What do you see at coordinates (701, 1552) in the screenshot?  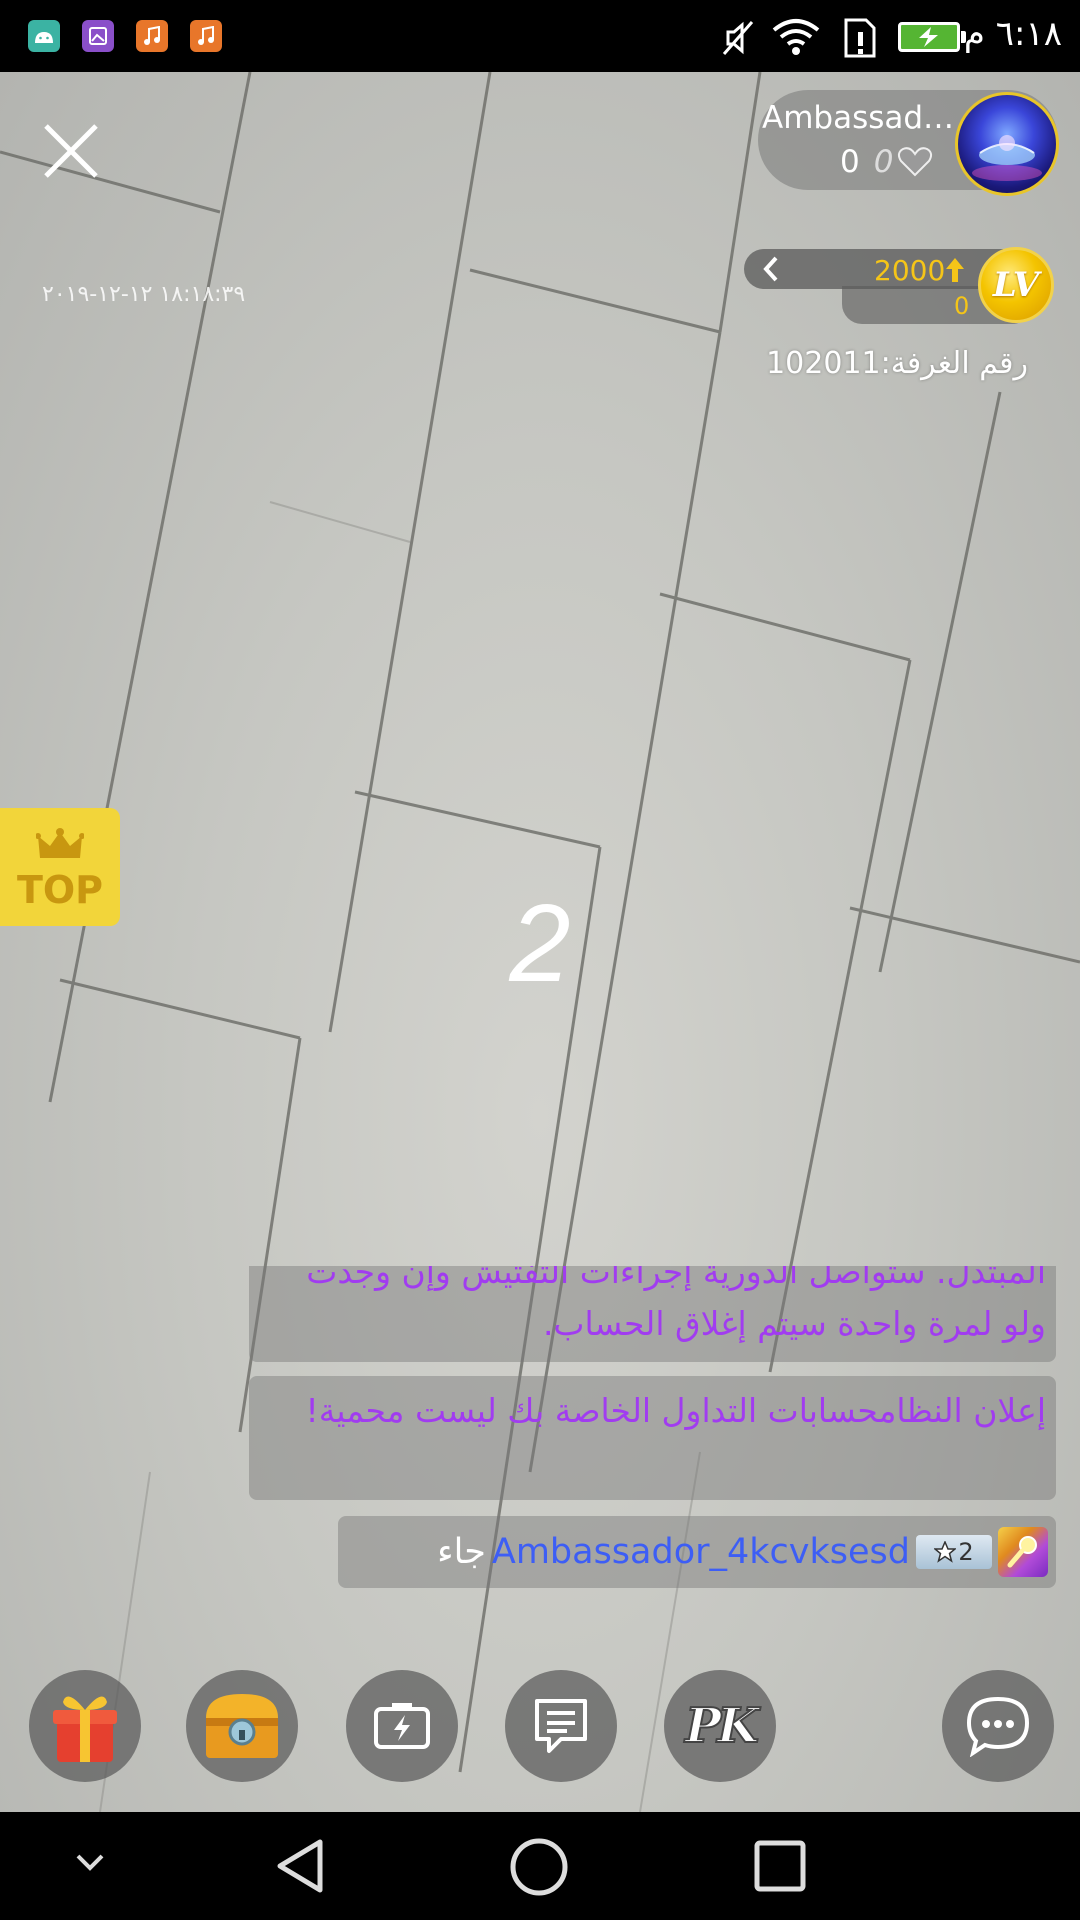 I see `join-username: Ambassador_4kcvksesd` at bounding box center [701, 1552].